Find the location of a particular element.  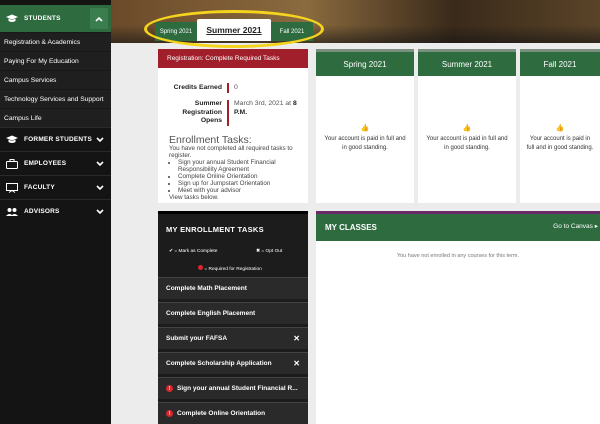

task-item: Complete English Placement is located at coordinates (233, 313).